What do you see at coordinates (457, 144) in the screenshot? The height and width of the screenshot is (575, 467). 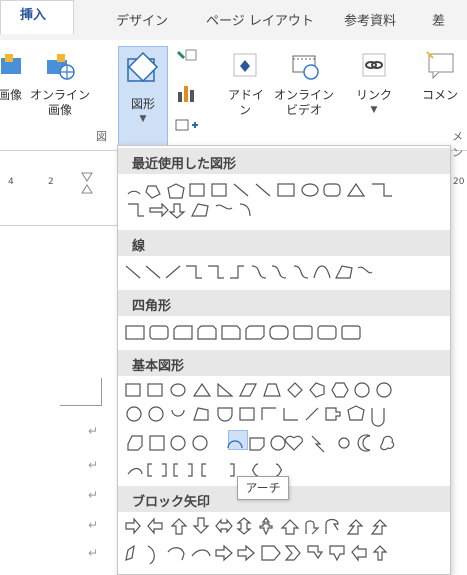 I see `ribbon-group-label-right: メン` at bounding box center [457, 144].